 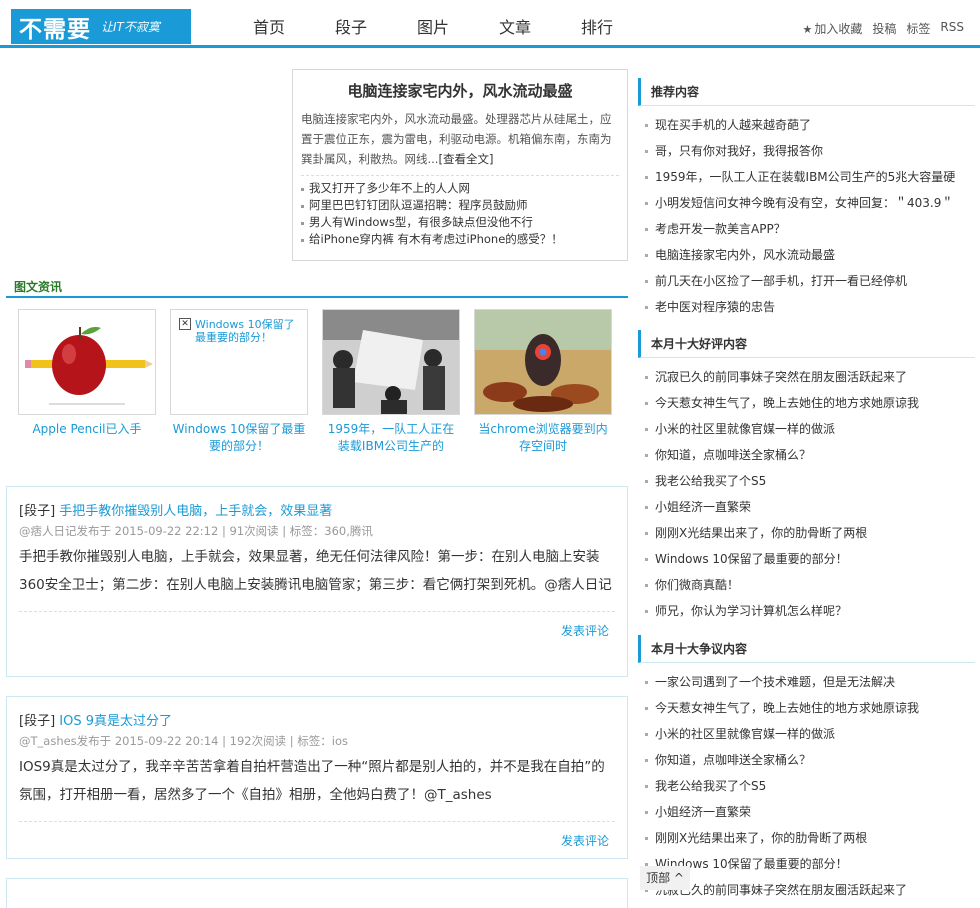 What do you see at coordinates (806, 682) in the screenshot?
I see `sidebar-item: 一家公司遇到了一个技术难题，但是无法解决` at bounding box center [806, 682].